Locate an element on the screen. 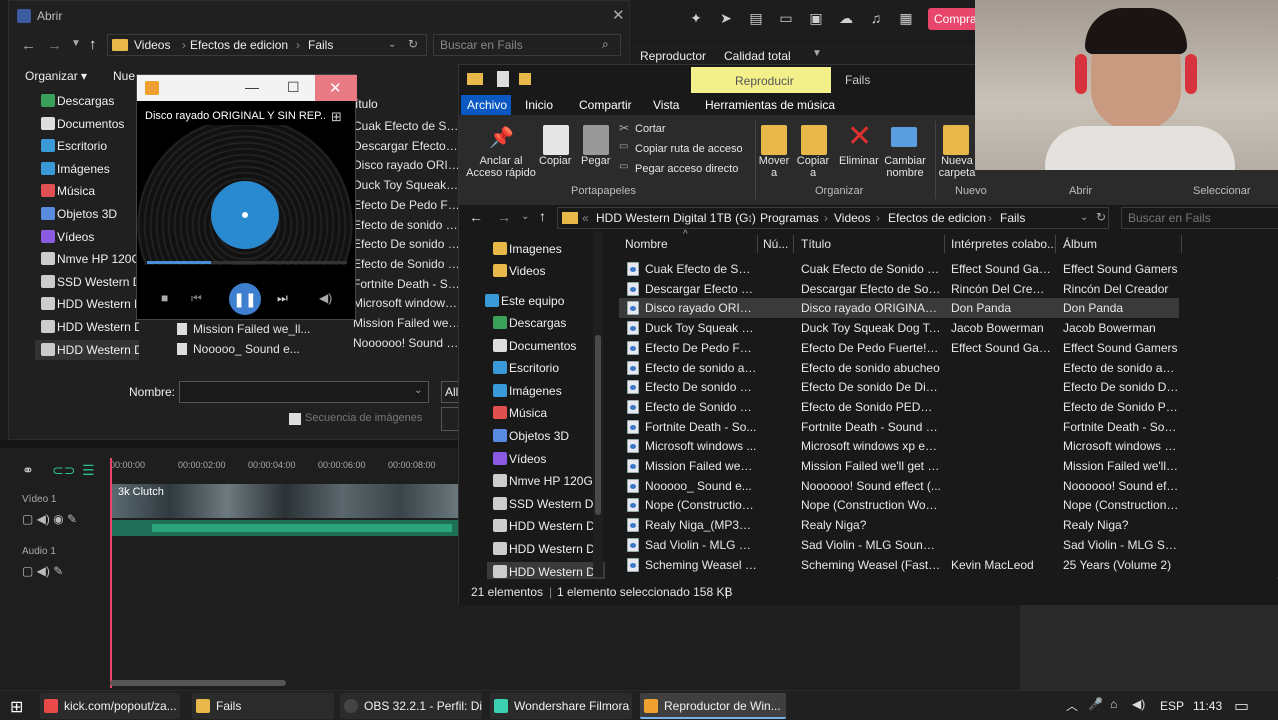 This screenshot has height=720, width=1278. pause-button: ❚❚ is located at coordinates (245, 299).